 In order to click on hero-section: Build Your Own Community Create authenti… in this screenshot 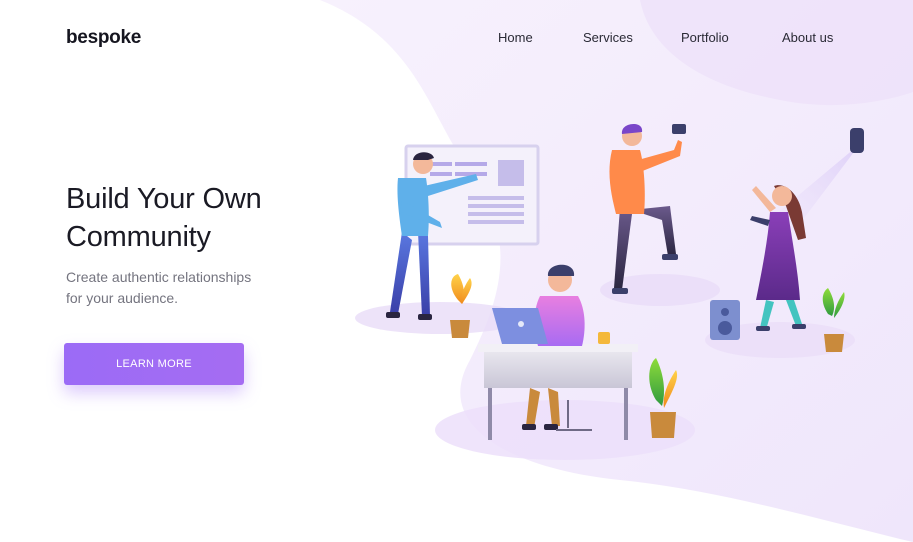, I will do `click(216, 244)`.